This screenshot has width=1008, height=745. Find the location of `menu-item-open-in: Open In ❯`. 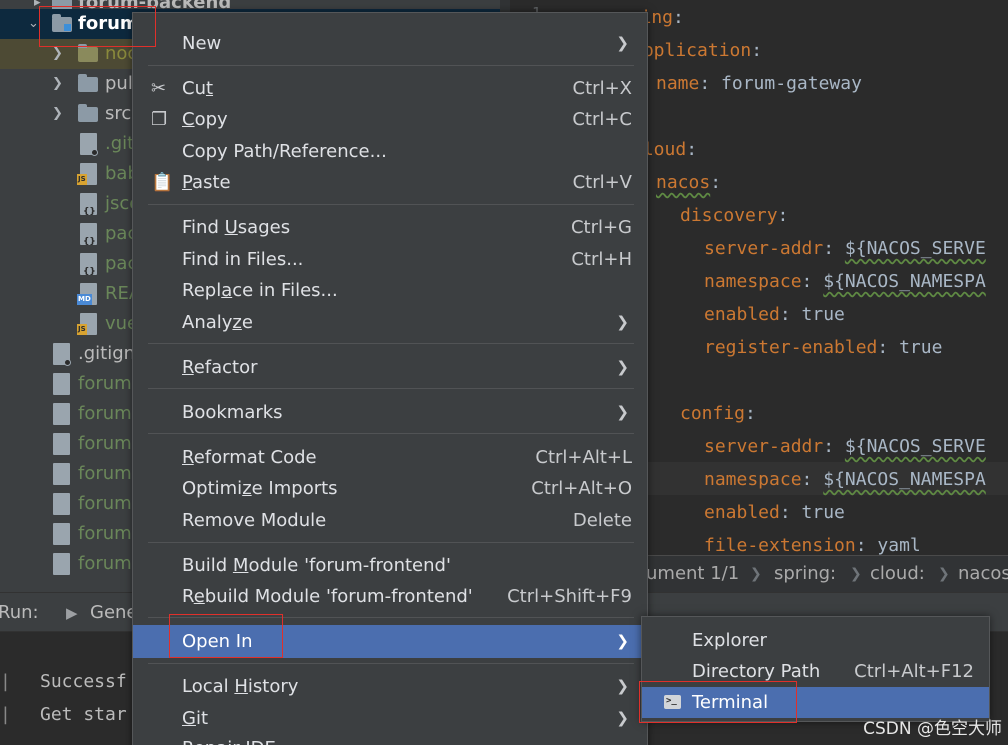

menu-item-open-in: Open In ❯ is located at coordinates (390, 641).